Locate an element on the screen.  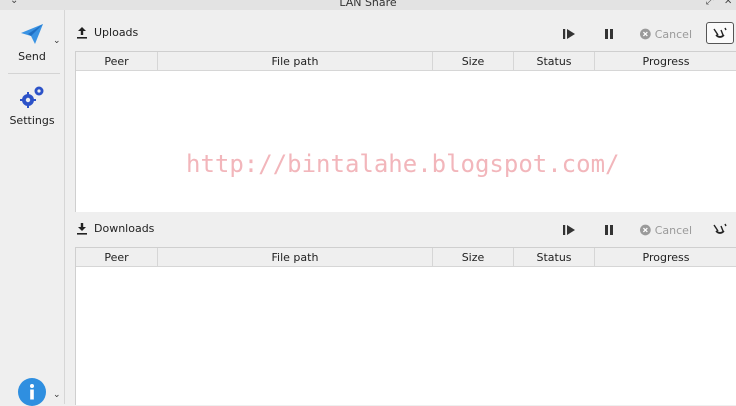
downloads-cancel-button: Cancel is located at coordinates (666, 230).